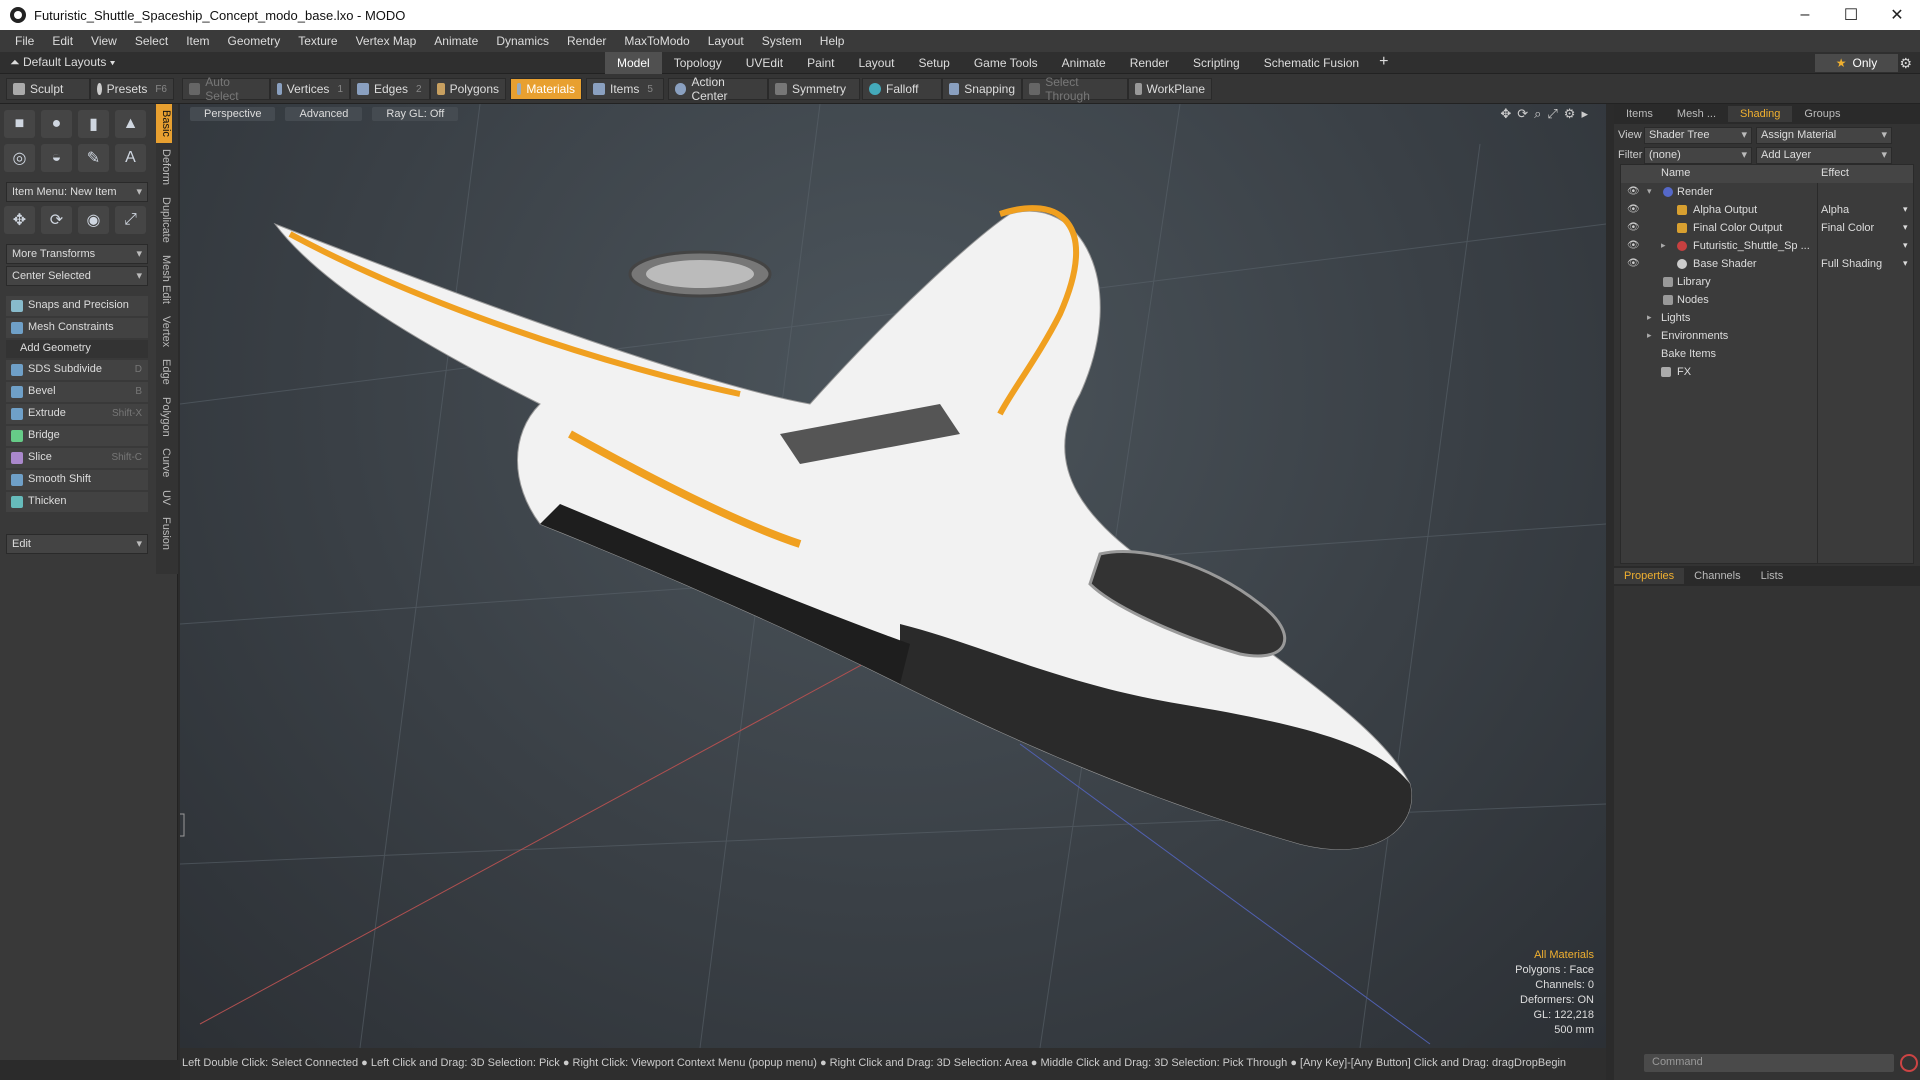 This screenshot has width=1920, height=1080. What do you see at coordinates (93, 158) in the screenshot?
I see `pen-icon: ✎` at bounding box center [93, 158].